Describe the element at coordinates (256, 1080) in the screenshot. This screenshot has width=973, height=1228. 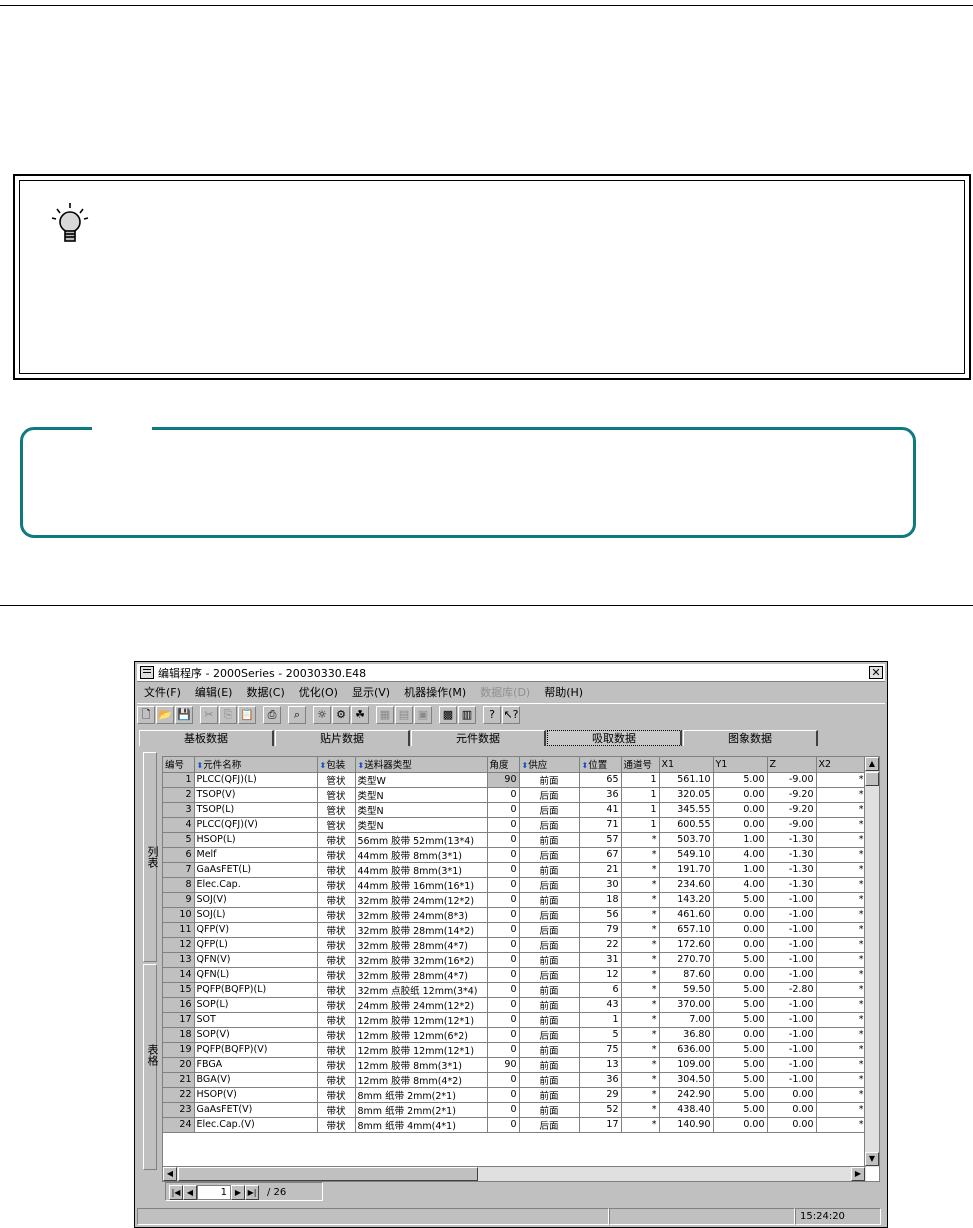
I see `table-cell: BGA(V)` at that location.